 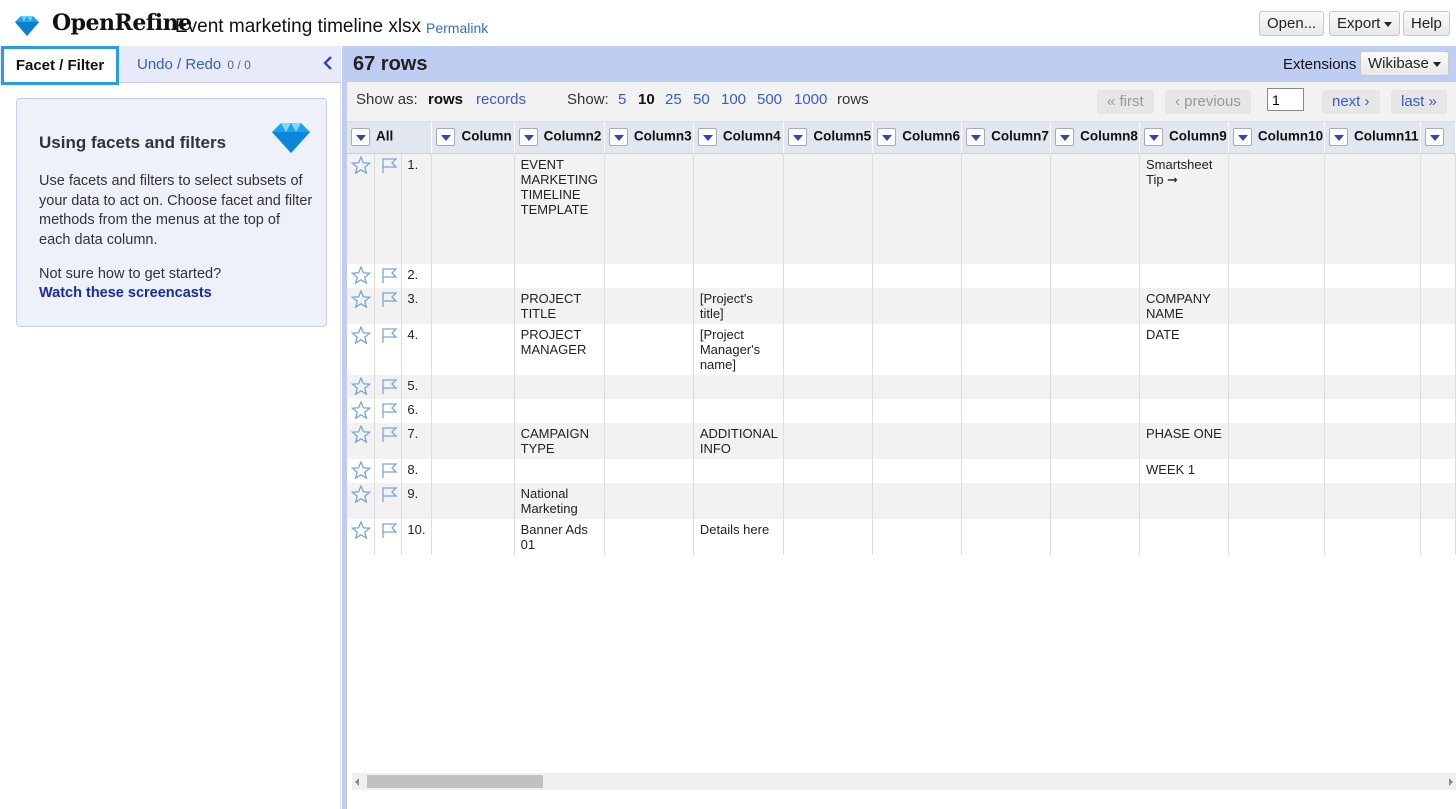 I want to click on page-size-option: 1000, so click(x=810, y=99).